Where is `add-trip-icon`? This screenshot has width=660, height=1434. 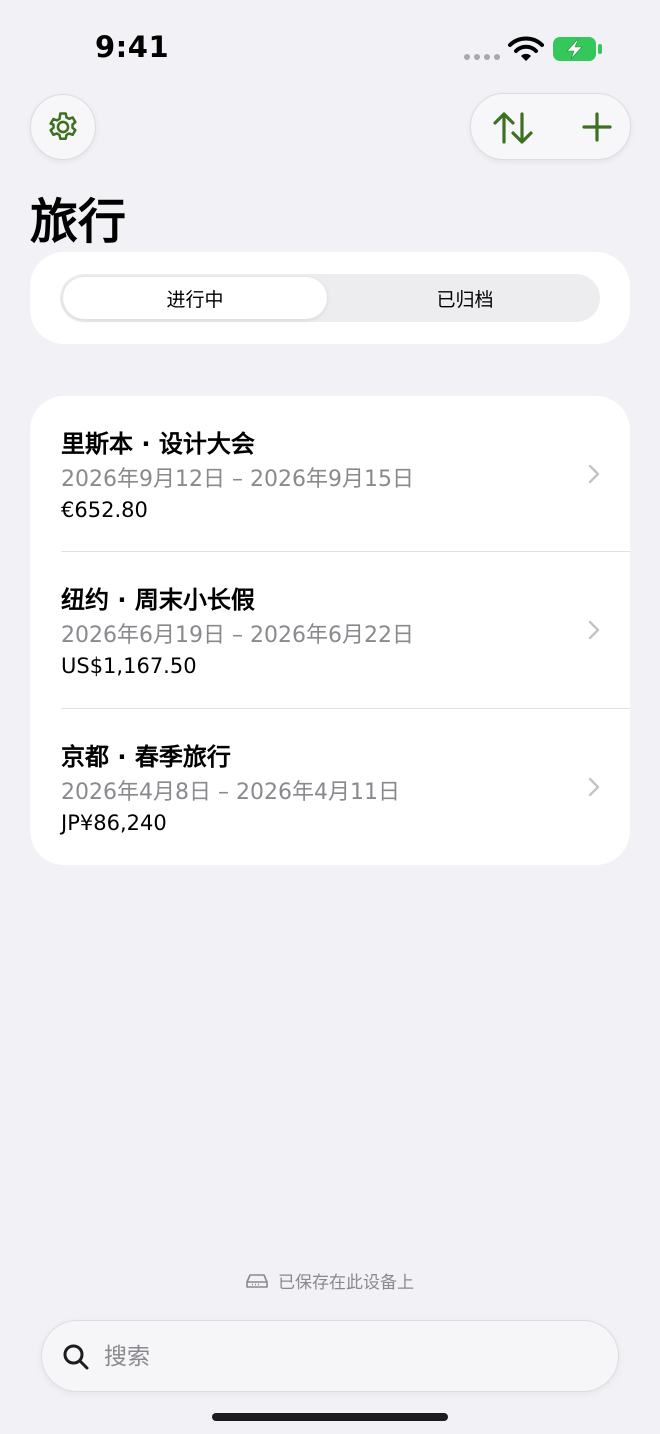
add-trip-icon is located at coordinates (597, 127).